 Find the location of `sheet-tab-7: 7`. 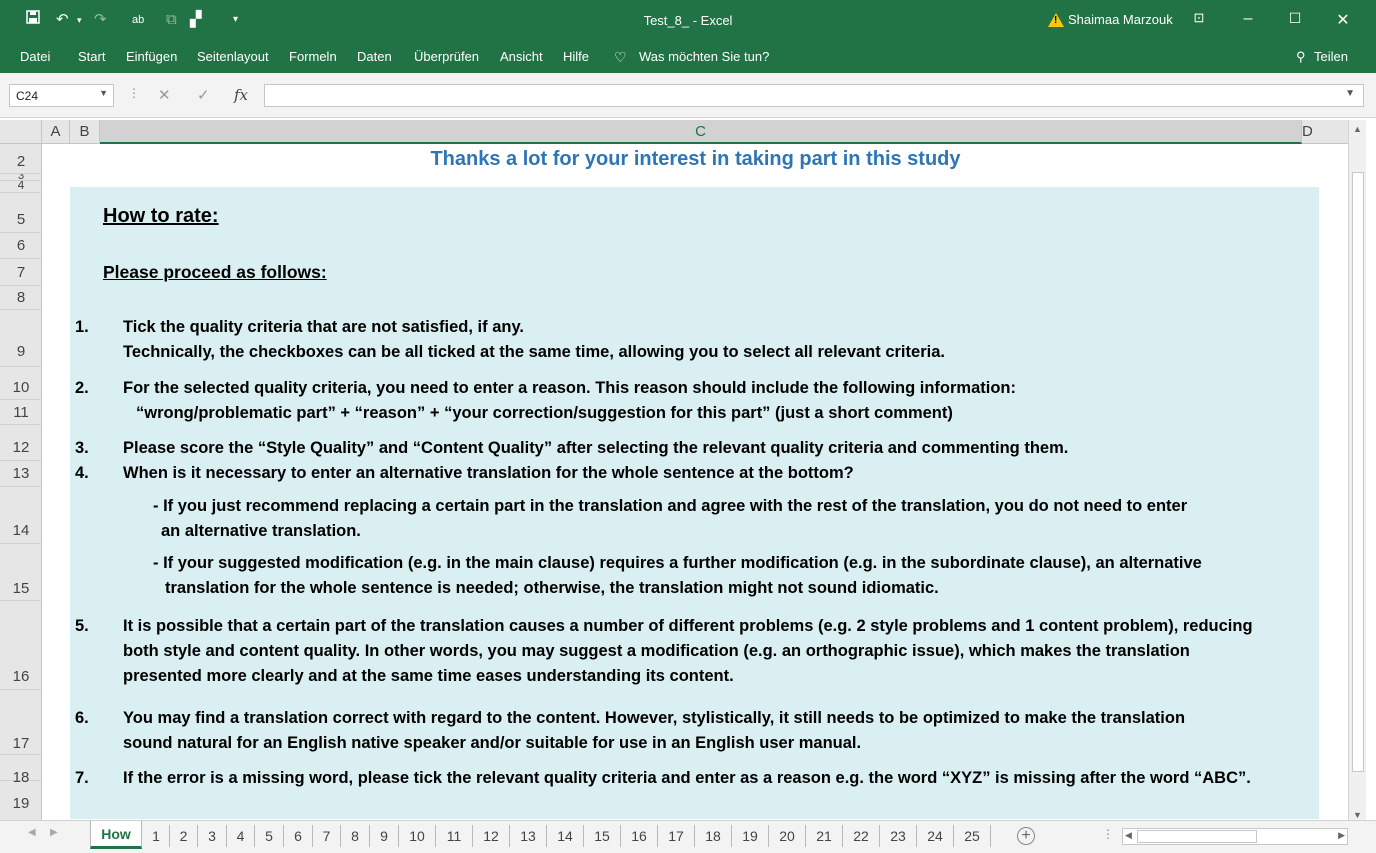

sheet-tab-7: 7 is located at coordinates (327, 836).